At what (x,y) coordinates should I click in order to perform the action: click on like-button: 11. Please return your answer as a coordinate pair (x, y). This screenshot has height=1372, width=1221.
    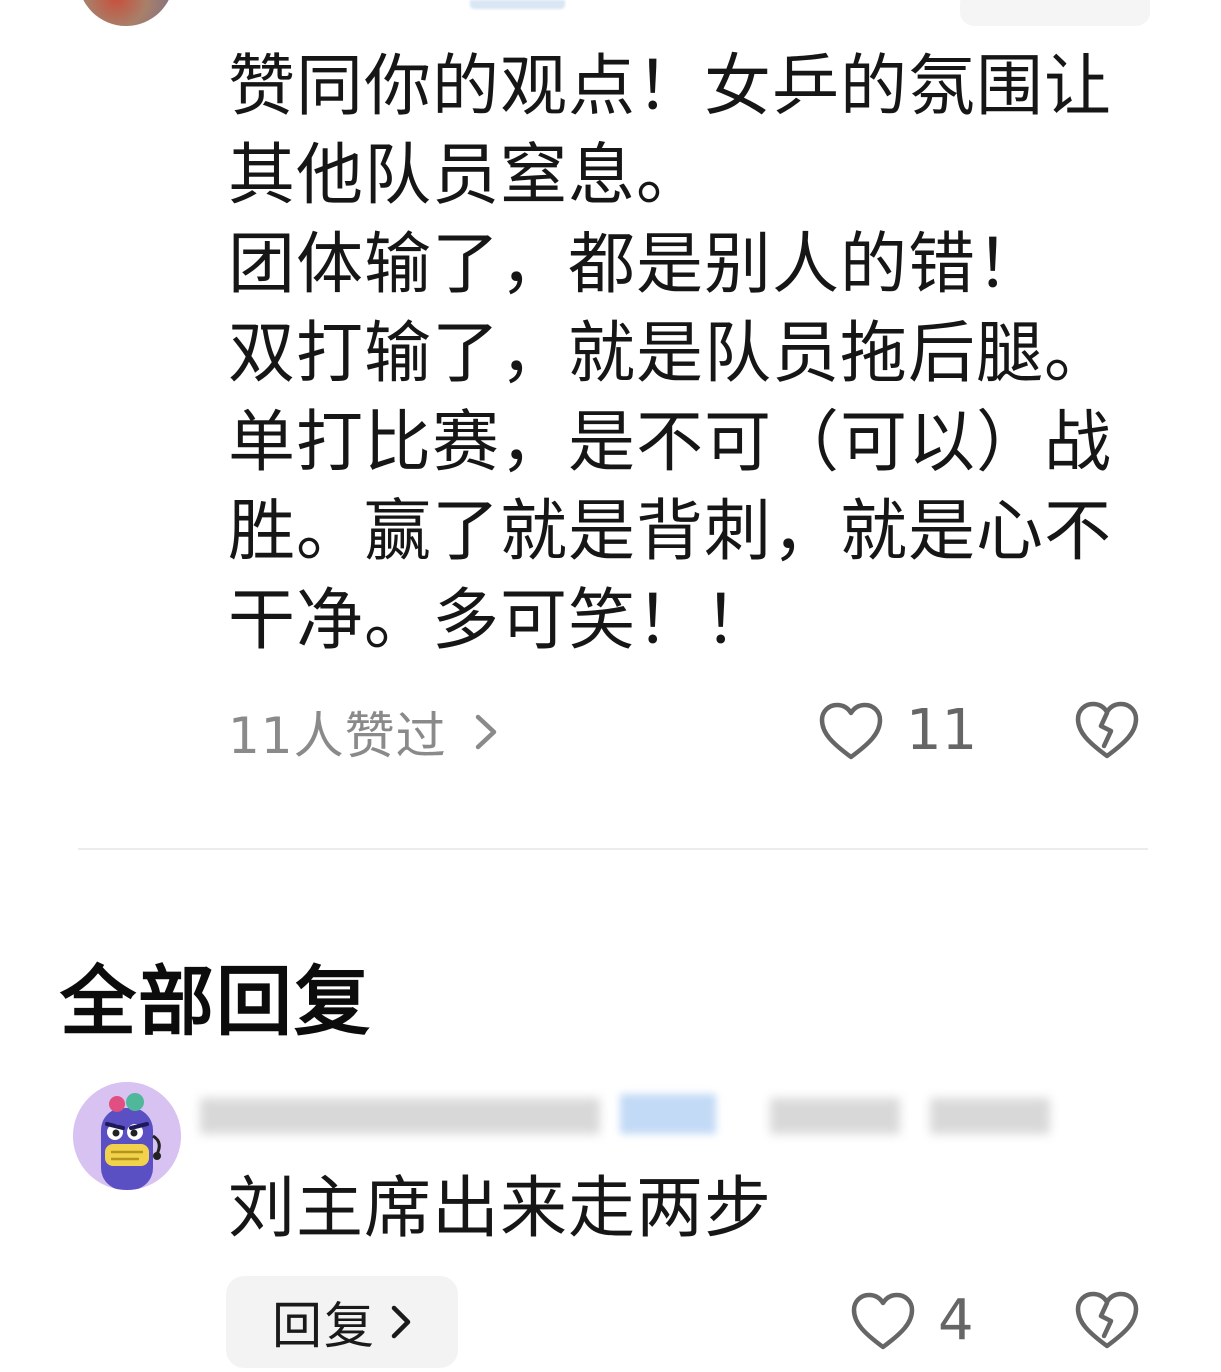
    Looking at the image, I should click on (897, 730).